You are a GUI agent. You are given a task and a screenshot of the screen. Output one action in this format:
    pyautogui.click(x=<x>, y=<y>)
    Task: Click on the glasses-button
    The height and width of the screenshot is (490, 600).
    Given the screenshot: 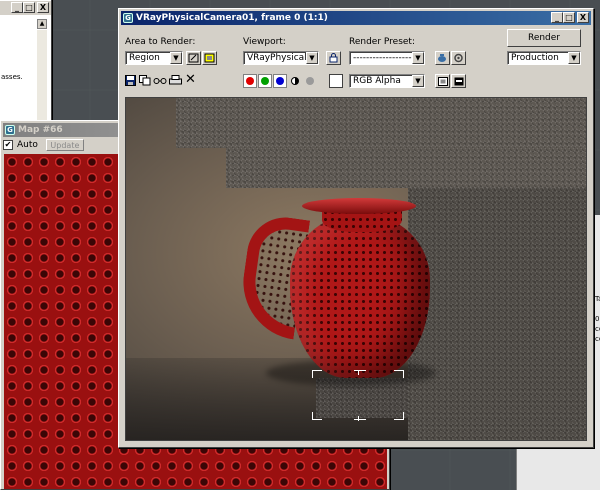 What is the action you would take?
    pyautogui.click(x=160, y=81)
    